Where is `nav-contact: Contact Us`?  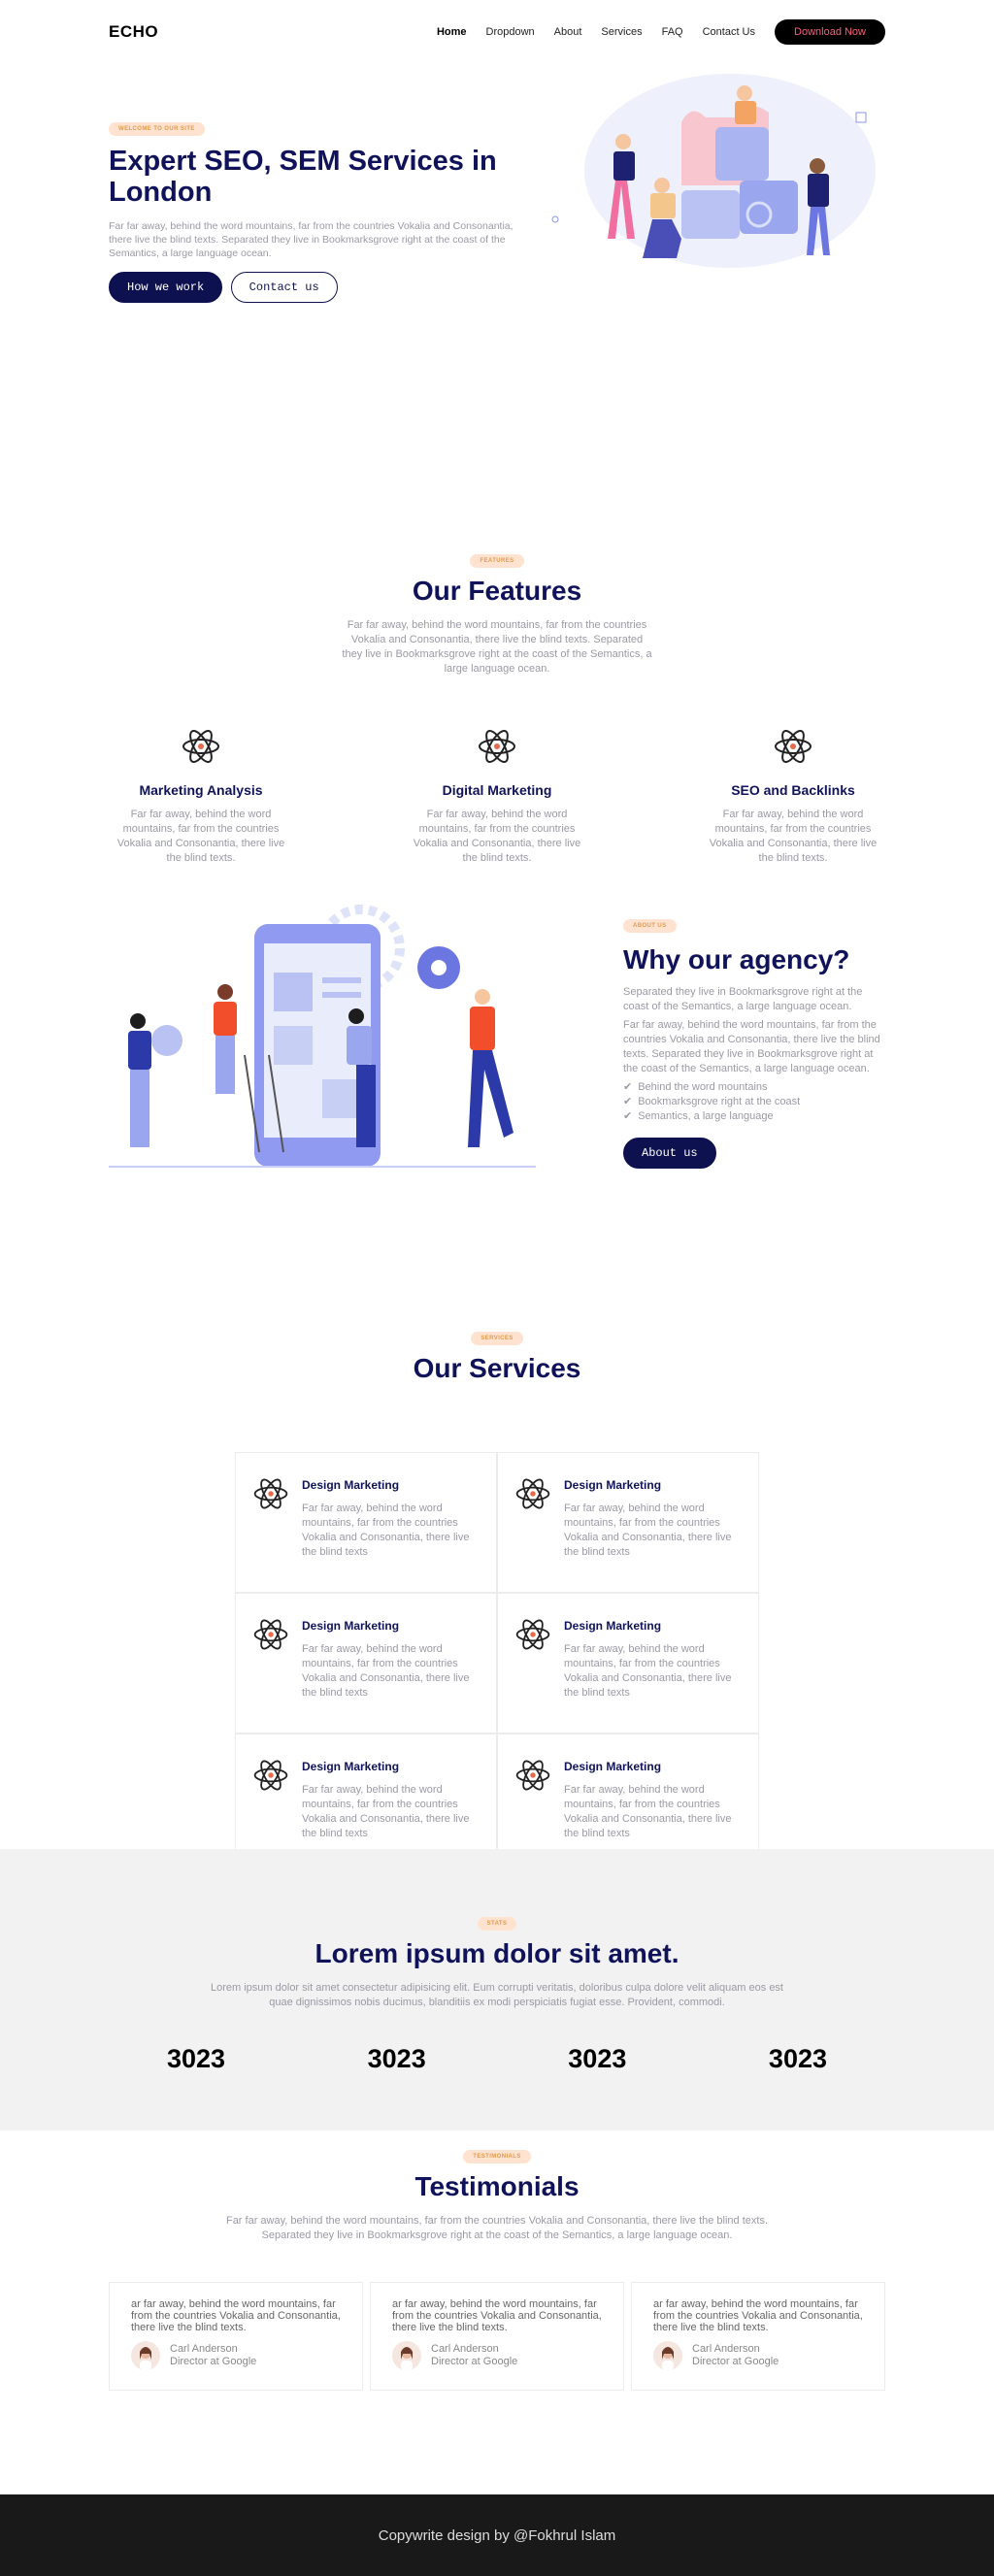 nav-contact: Contact Us is located at coordinates (729, 32).